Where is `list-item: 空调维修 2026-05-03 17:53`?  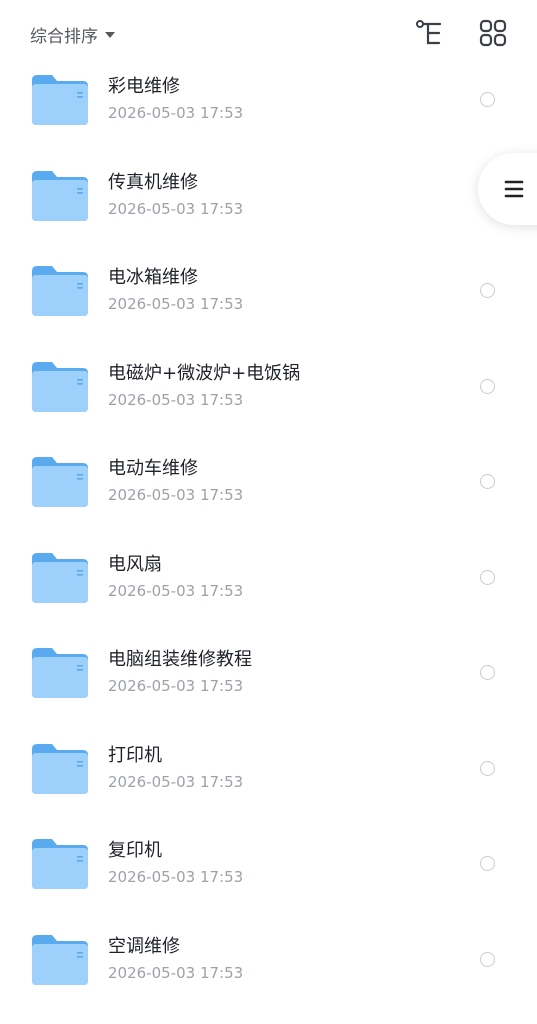
list-item: 空调维修 2026-05-03 17:53 is located at coordinates (268, 965).